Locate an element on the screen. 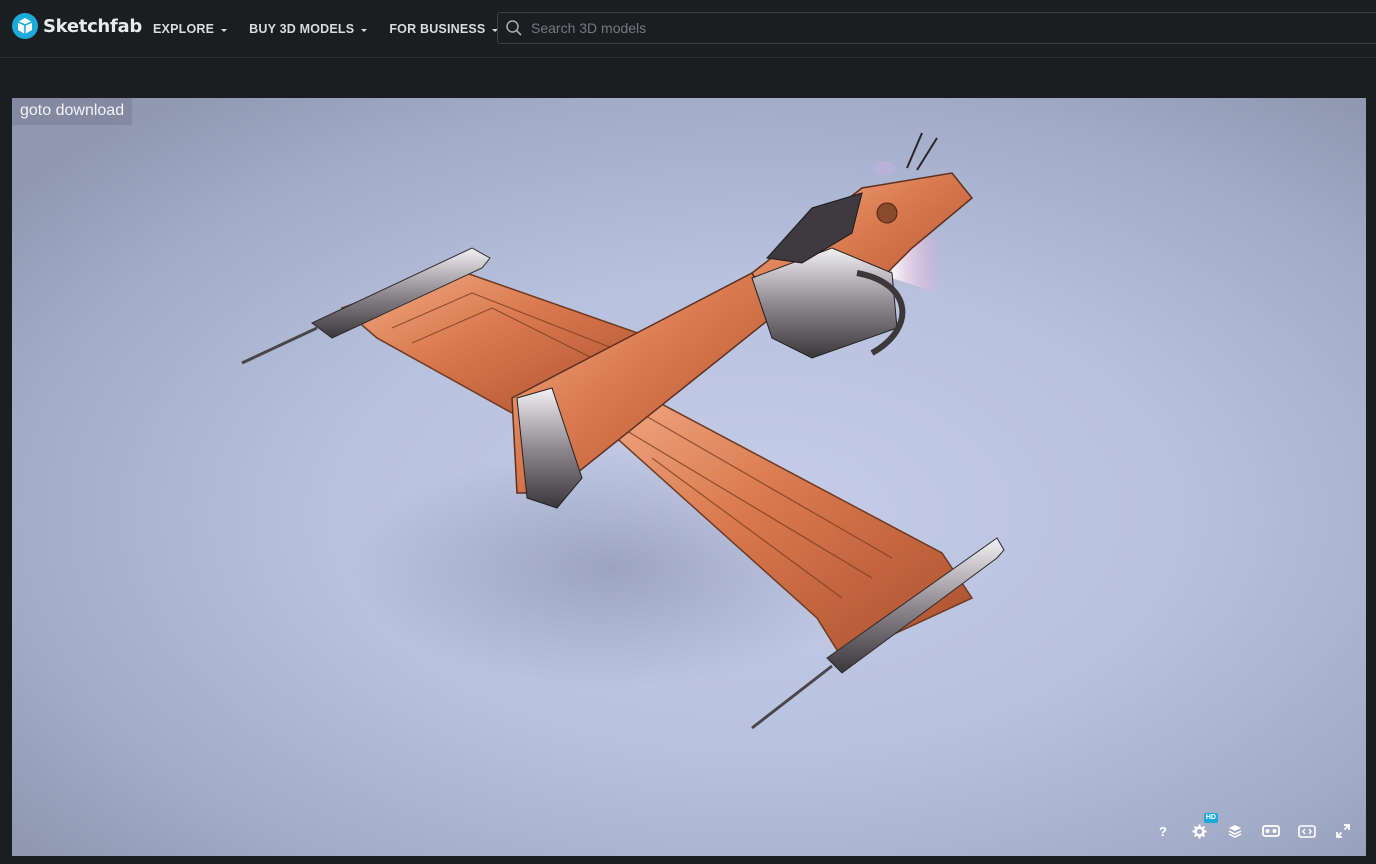 The width and height of the screenshot is (1376, 864). sketchfab-logo-icon is located at coordinates (25, 26).